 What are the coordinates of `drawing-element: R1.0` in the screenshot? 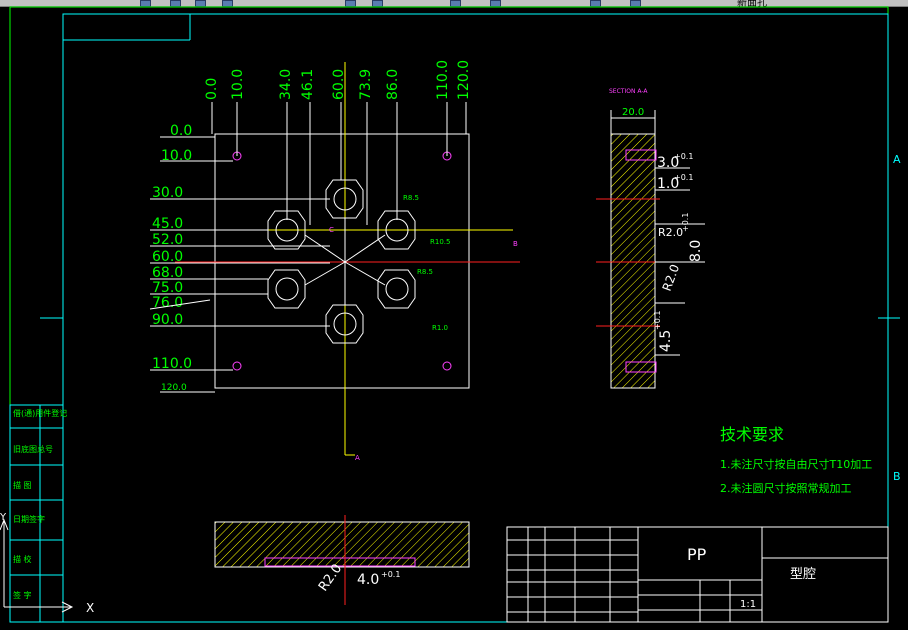 It's located at (440, 328).